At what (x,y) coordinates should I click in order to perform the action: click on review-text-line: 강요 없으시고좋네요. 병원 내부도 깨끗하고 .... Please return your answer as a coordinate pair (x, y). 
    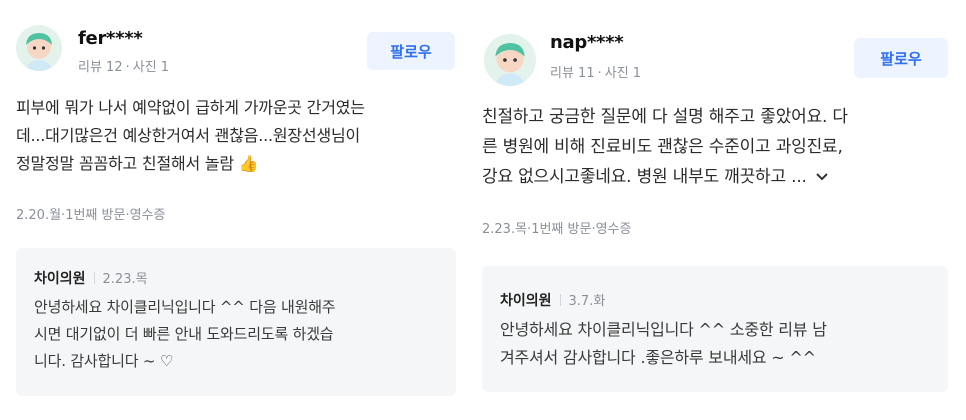
    Looking at the image, I should click on (665, 177).